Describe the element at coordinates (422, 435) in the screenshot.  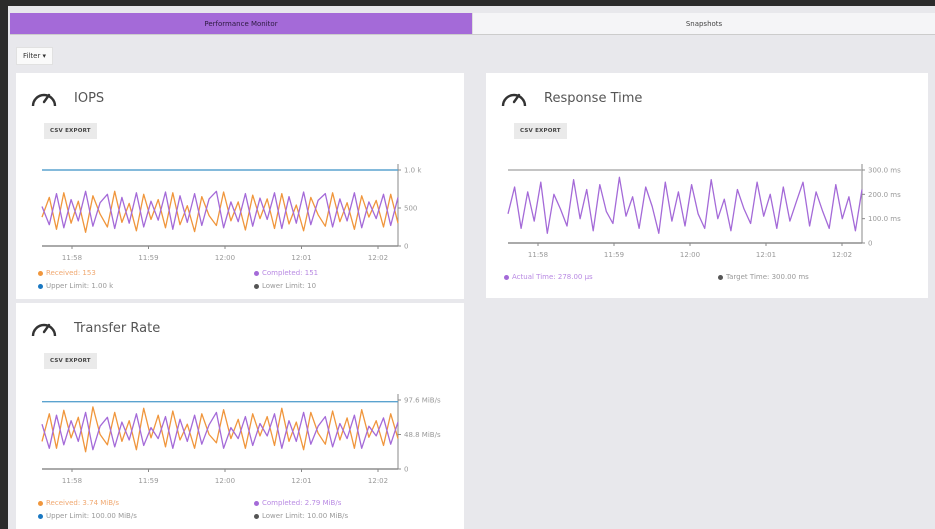
I see `y-tick-label: 48.8 MiB/s` at that location.